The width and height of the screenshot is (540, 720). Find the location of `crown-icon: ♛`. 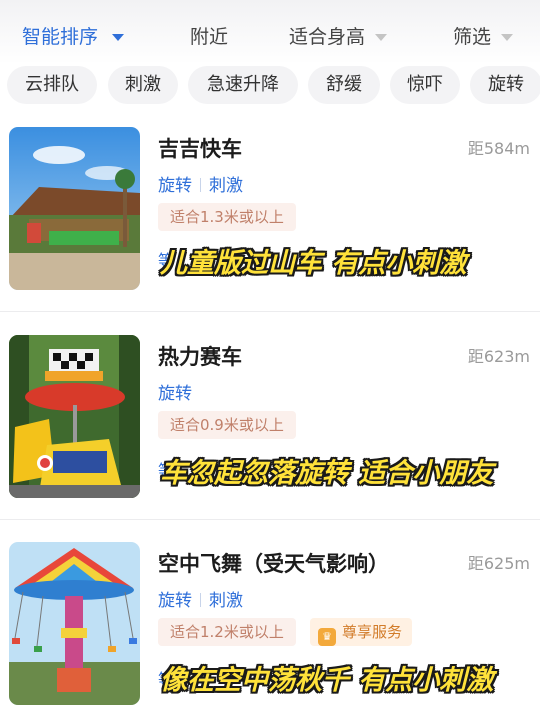

crown-icon: ♛ is located at coordinates (327, 637).